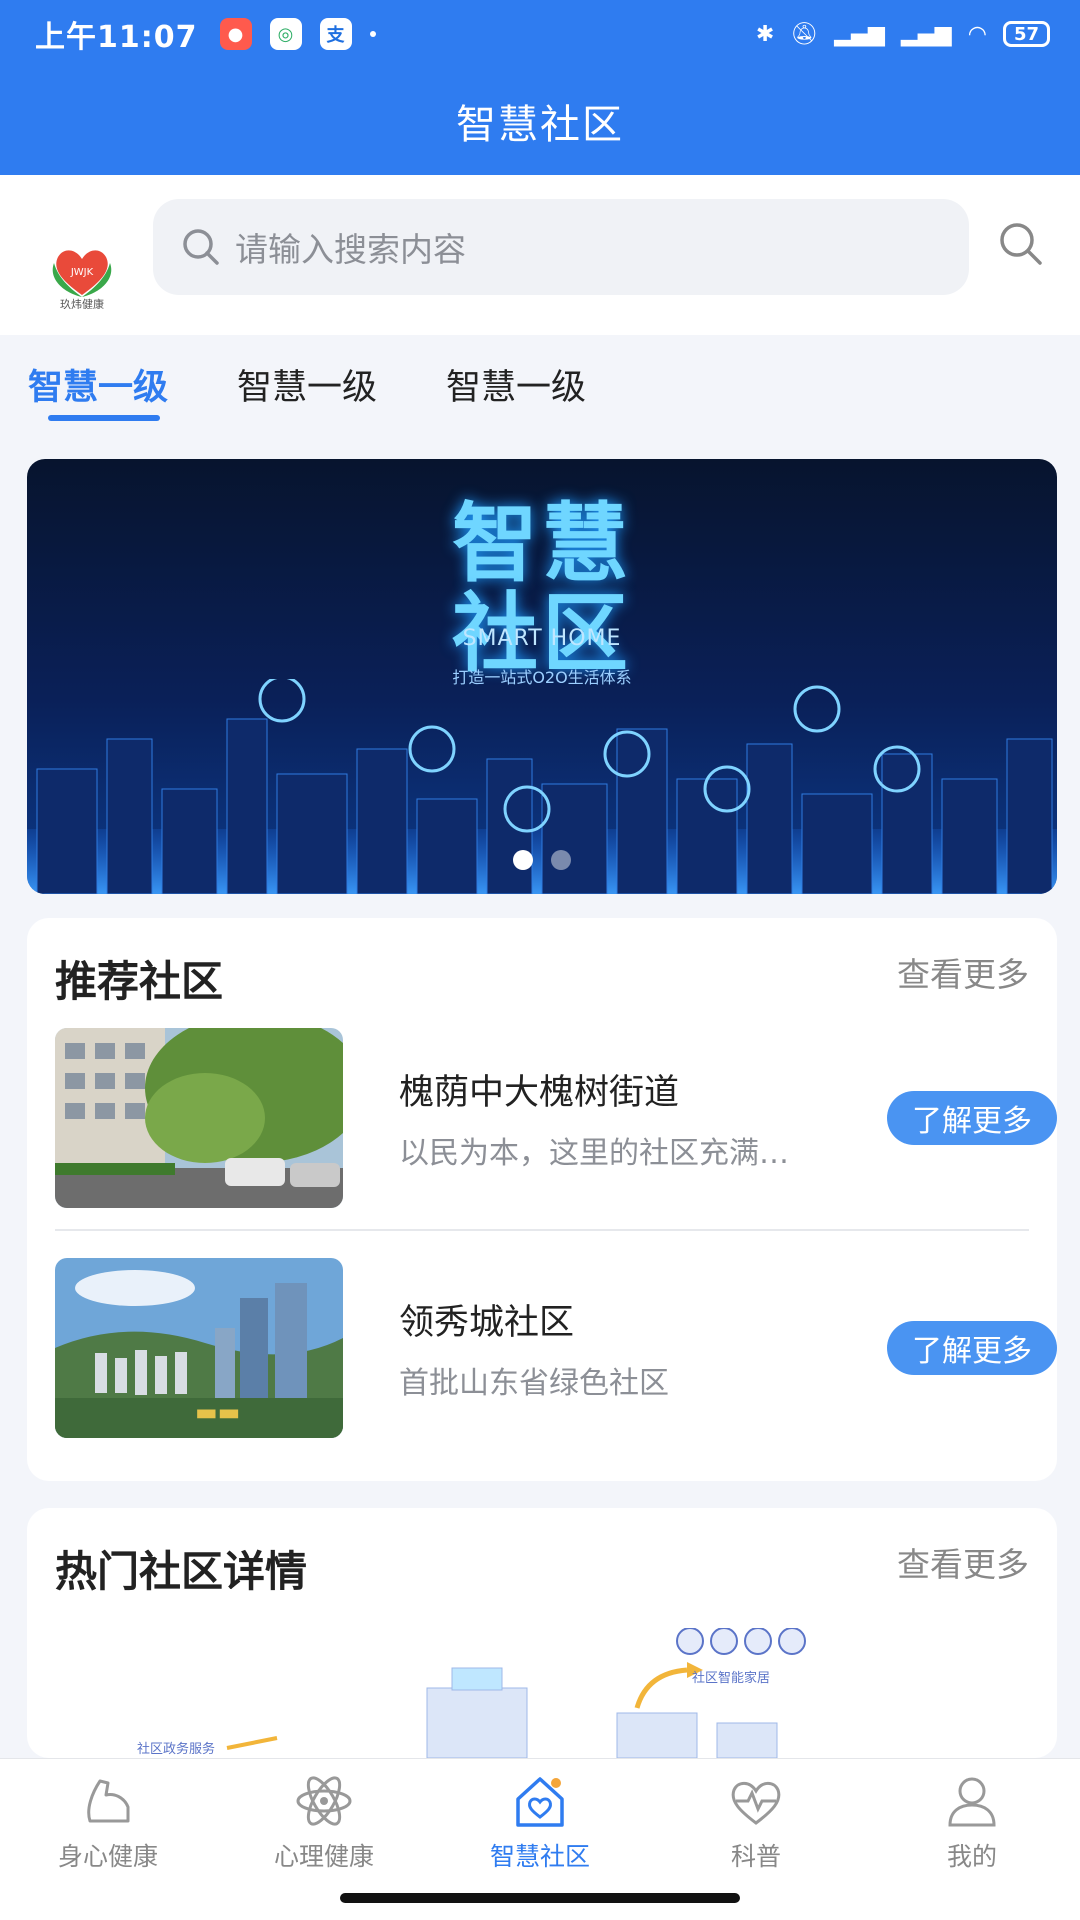  I want to click on nav-item-body-health: 身心健康, so click(108, 1828).